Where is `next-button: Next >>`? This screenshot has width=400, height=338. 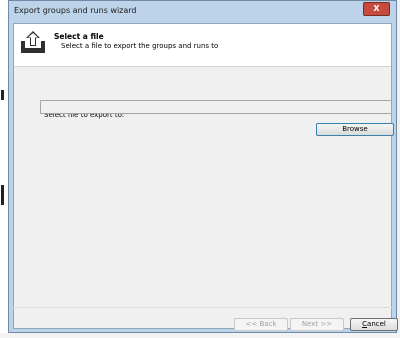
next-button: Next >> is located at coordinates (317, 324).